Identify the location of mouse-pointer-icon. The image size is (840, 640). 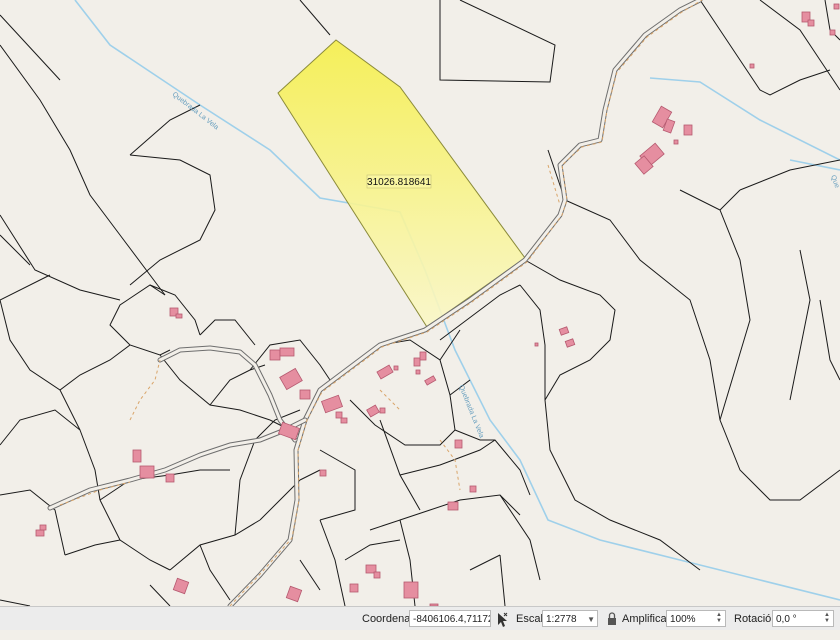
(502, 619).